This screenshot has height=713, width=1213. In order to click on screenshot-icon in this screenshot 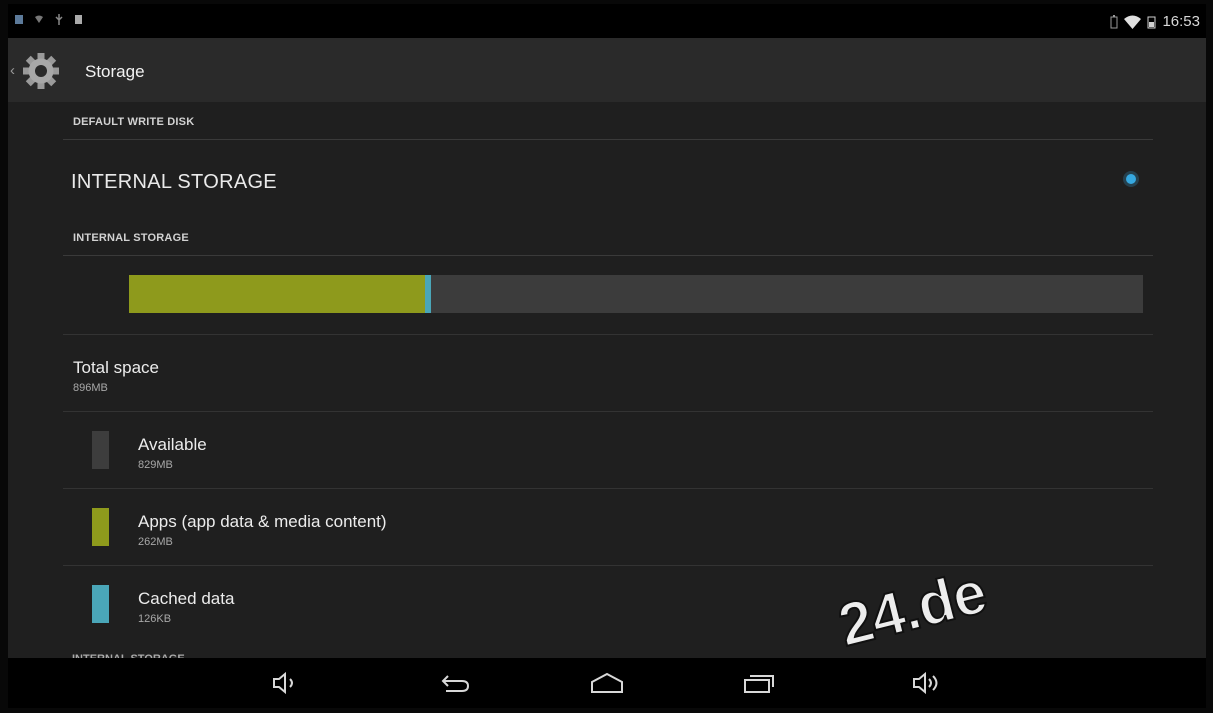, I will do `click(19, 19)`.